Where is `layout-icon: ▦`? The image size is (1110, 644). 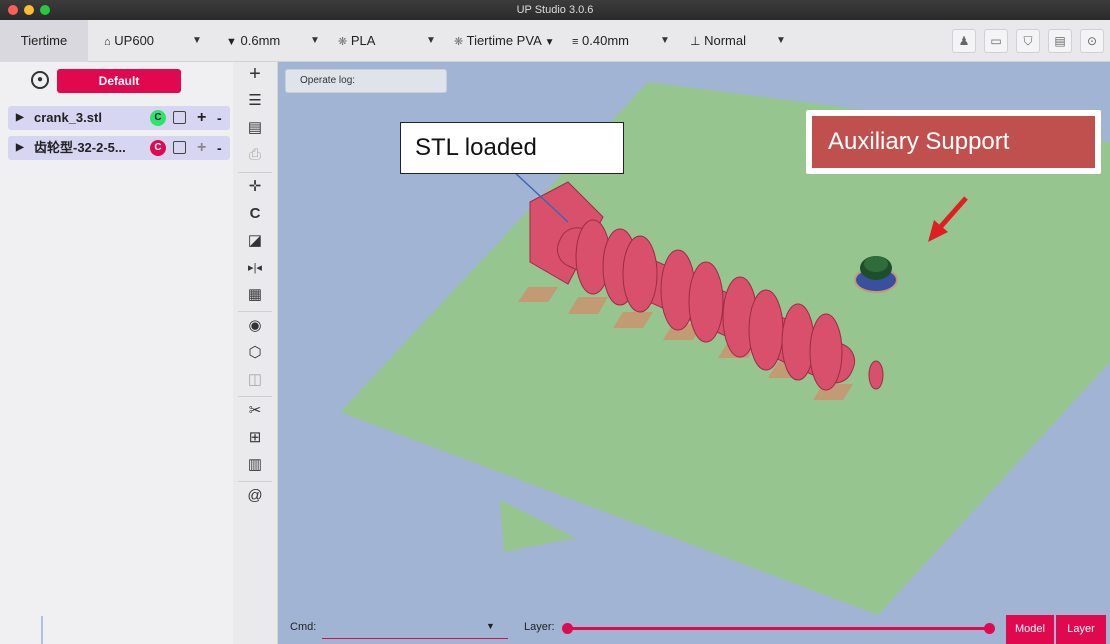
layout-icon: ▦ is located at coordinates (255, 295).